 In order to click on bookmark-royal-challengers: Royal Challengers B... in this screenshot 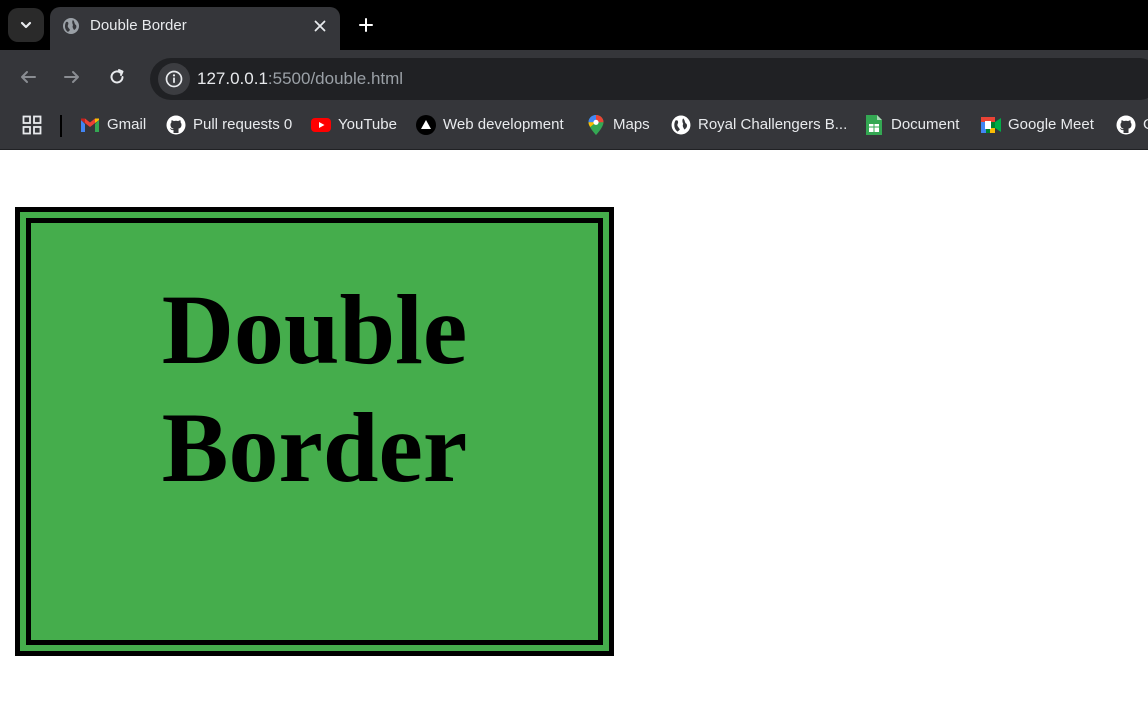, I will do `click(759, 125)`.